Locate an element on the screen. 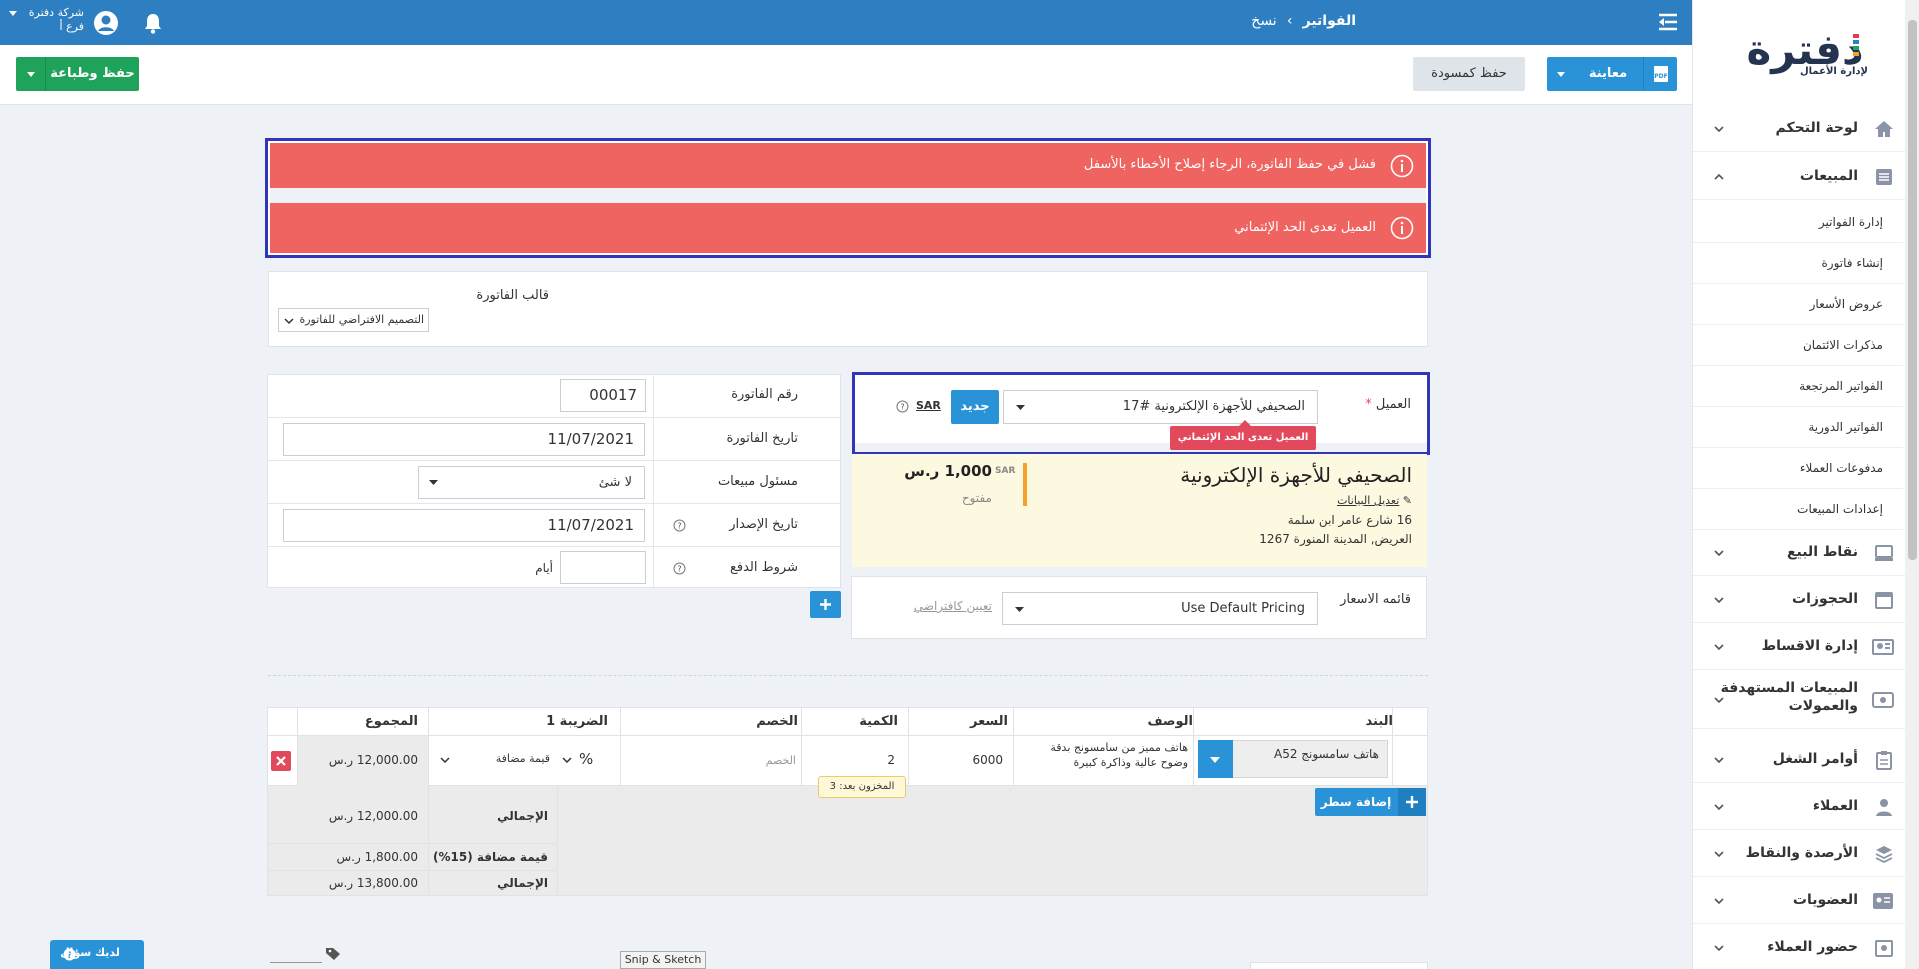  client-address-line2: العريض, المدينة المنورة 1267 is located at coordinates (1335, 539).